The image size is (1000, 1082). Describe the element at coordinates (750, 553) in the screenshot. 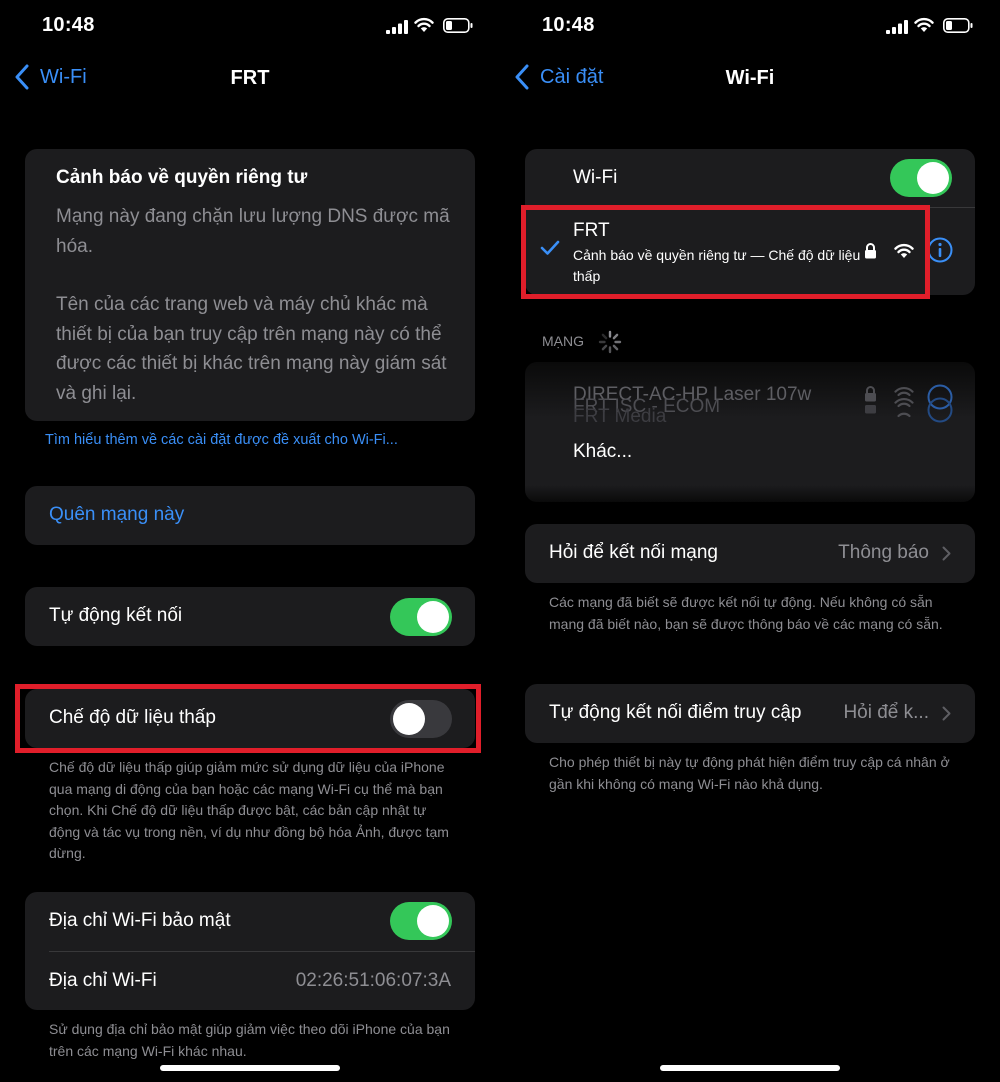

I see `ask-to-join-row: Hỏi để kết nối mạng Thông báo` at that location.